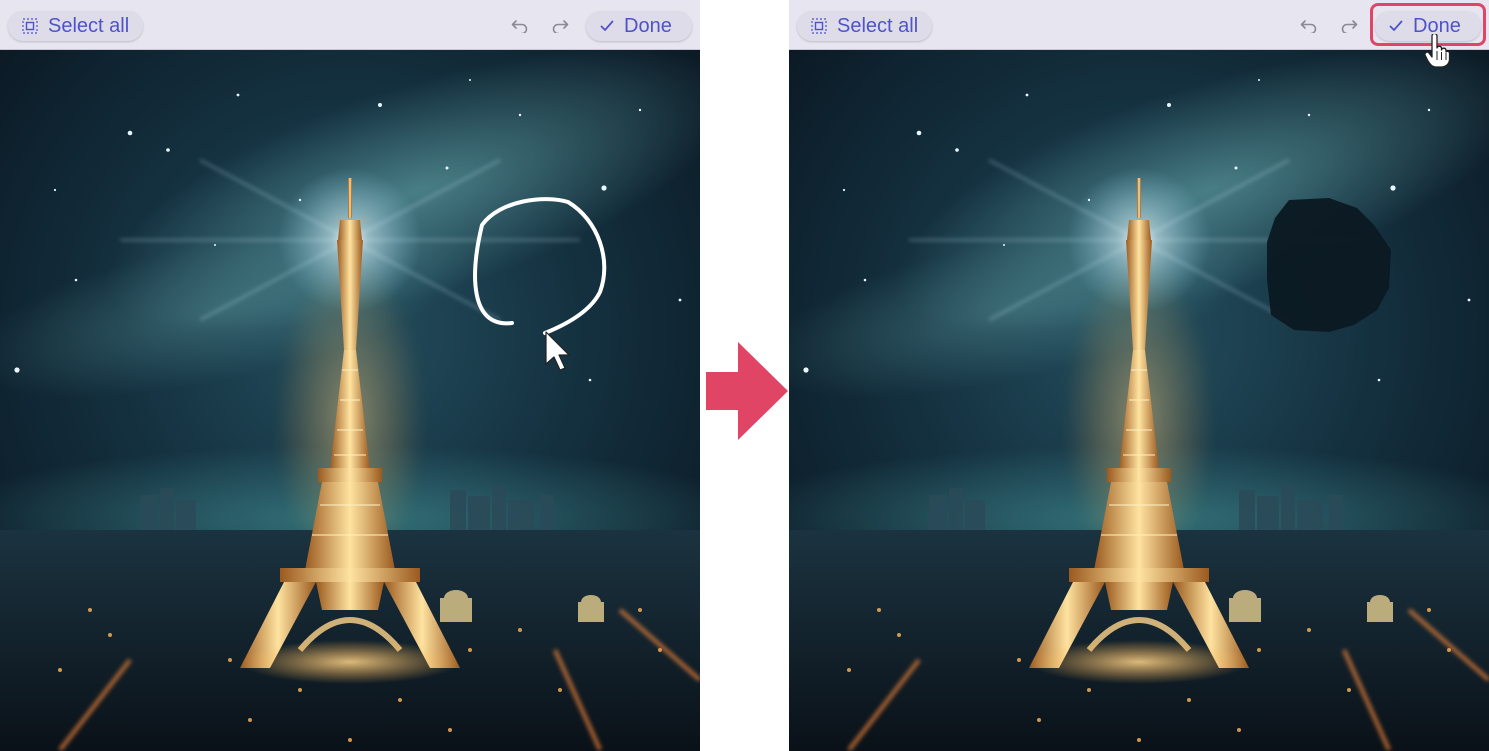 The height and width of the screenshot is (751, 1489). What do you see at coordinates (607, 26) in the screenshot?
I see `checkmark-icon` at bounding box center [607, 26].